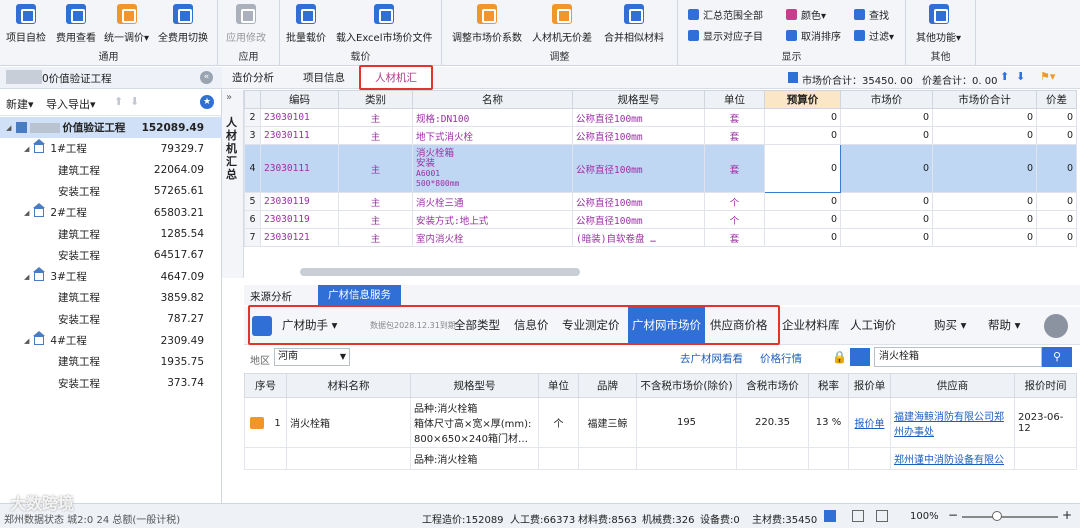 The image size is (1080, 528). Describe the element at coordinates (492, 117) in the screenshot. I see `cell-name: 规格:DN100` at that location.